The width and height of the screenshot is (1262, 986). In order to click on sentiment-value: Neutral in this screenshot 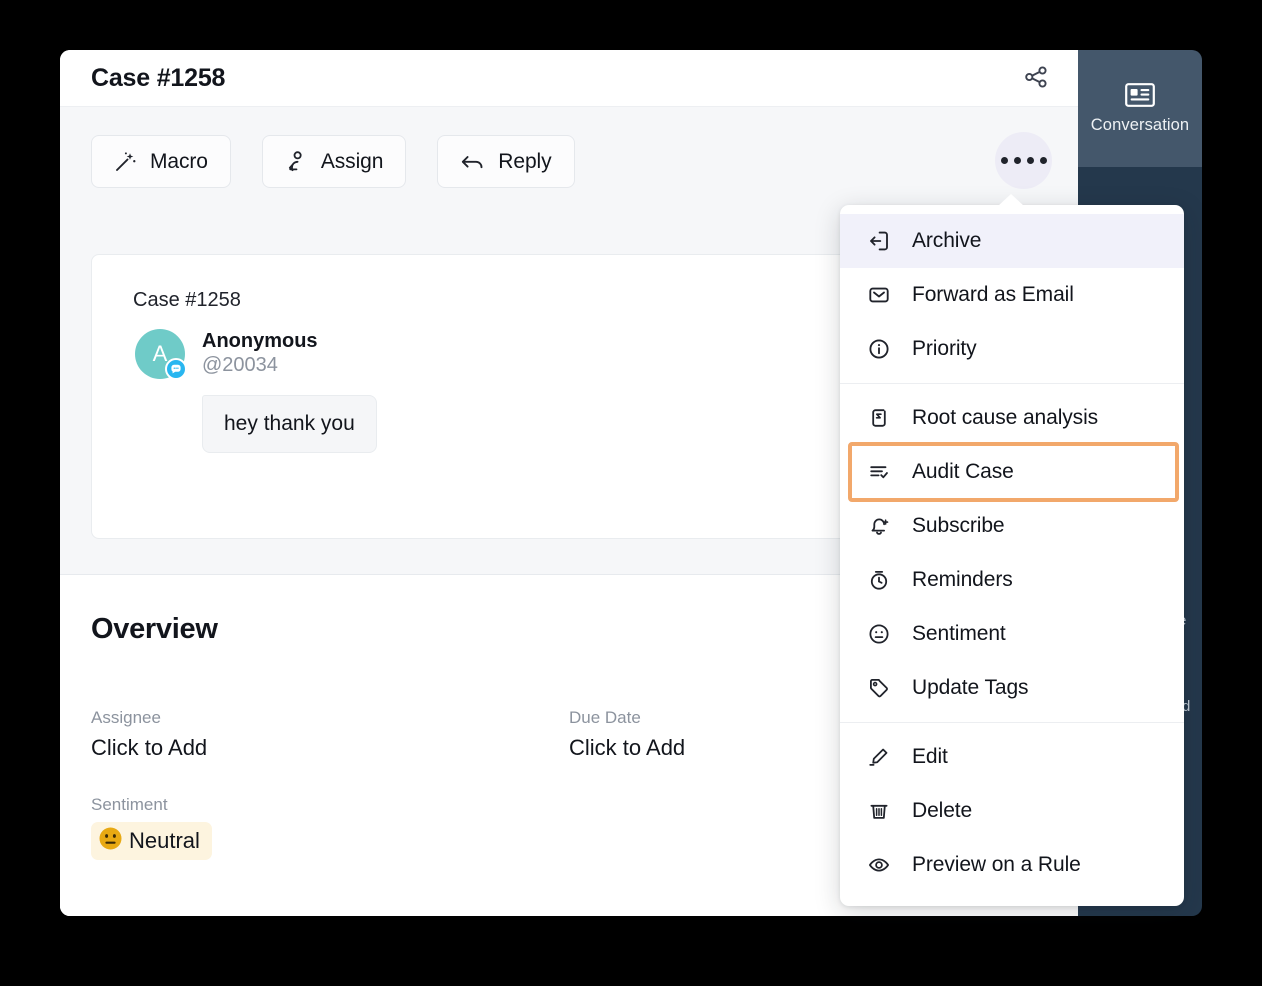, I will do `click(164, 840)`.